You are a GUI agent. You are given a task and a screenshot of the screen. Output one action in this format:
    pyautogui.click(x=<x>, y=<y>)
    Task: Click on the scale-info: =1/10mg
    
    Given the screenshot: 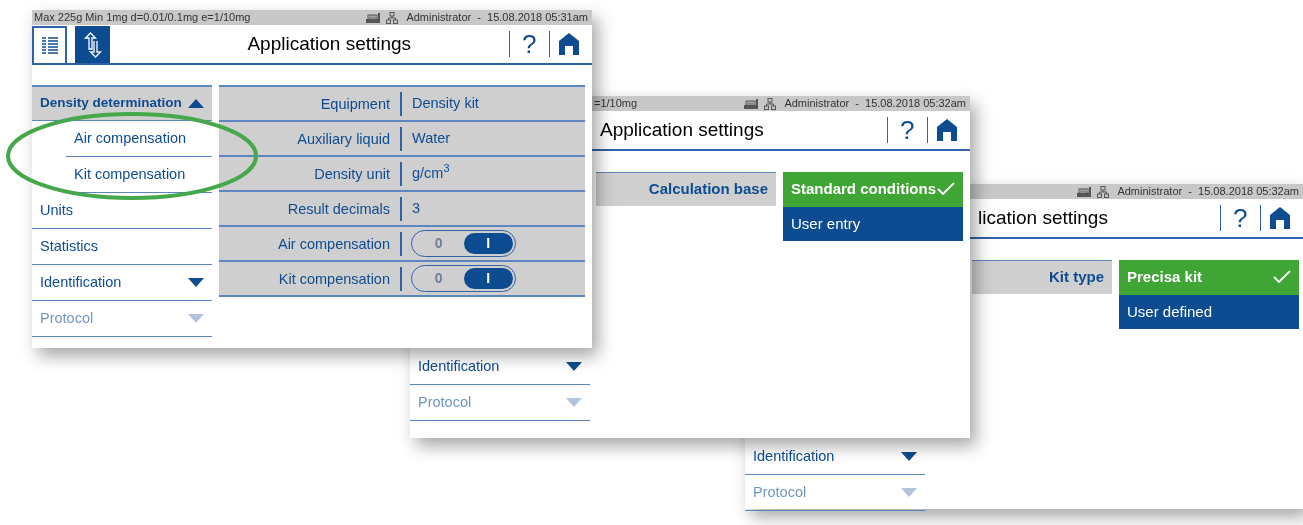 What is the action you would take?
    pyautogui.click(x=616, y=103)
    